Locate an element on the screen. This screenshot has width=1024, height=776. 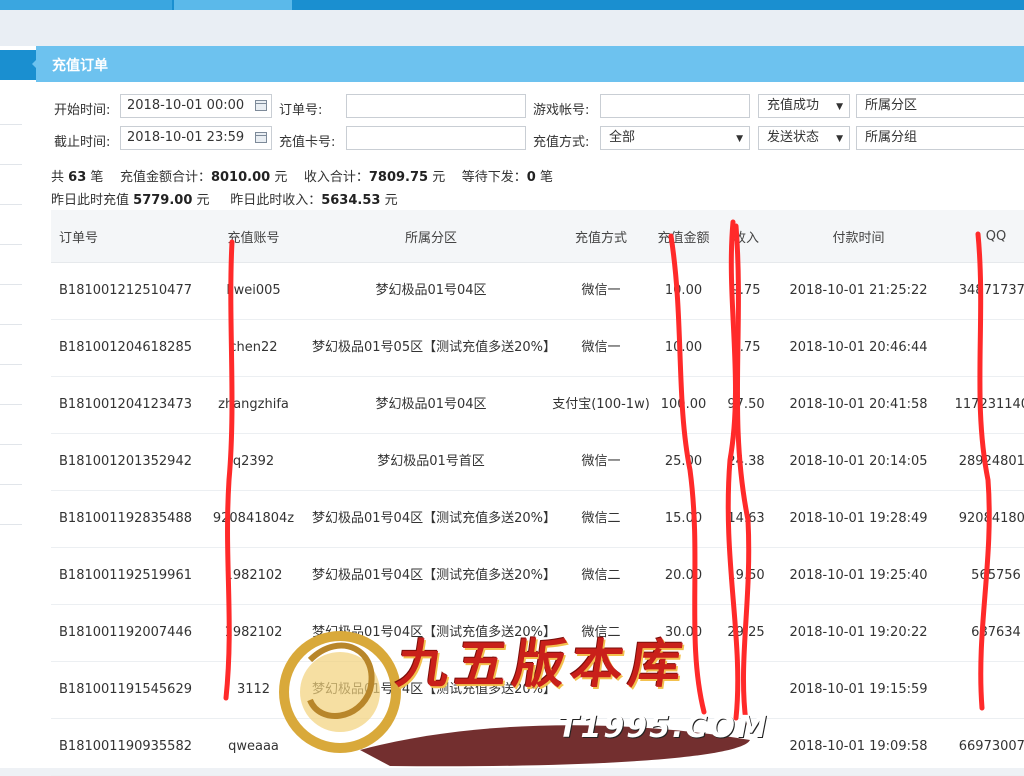
cell-amount is located at coordinates (683, 690).